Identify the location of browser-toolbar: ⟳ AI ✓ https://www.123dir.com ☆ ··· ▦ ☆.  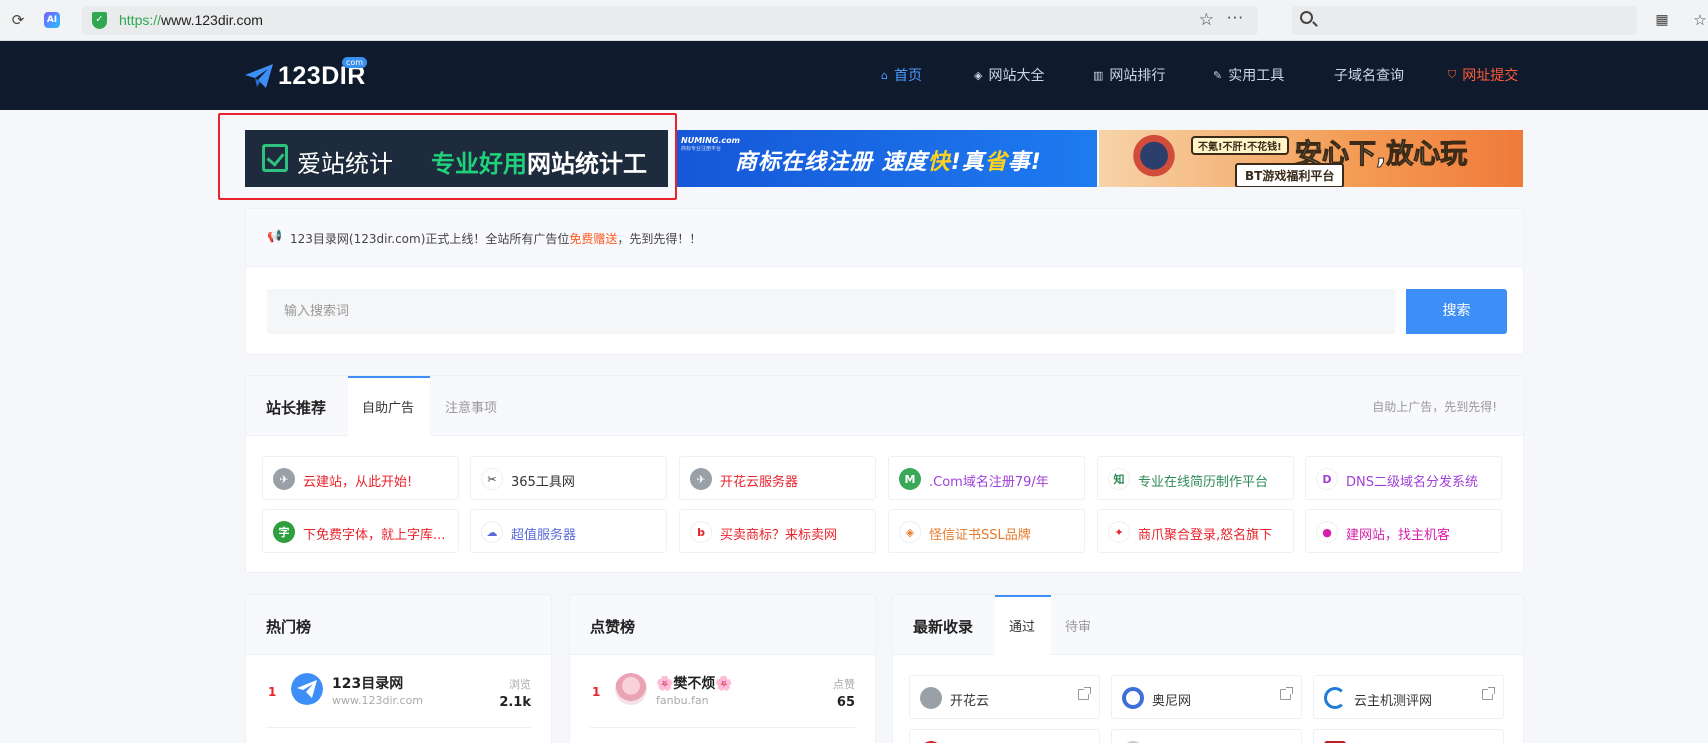
(854, 20).